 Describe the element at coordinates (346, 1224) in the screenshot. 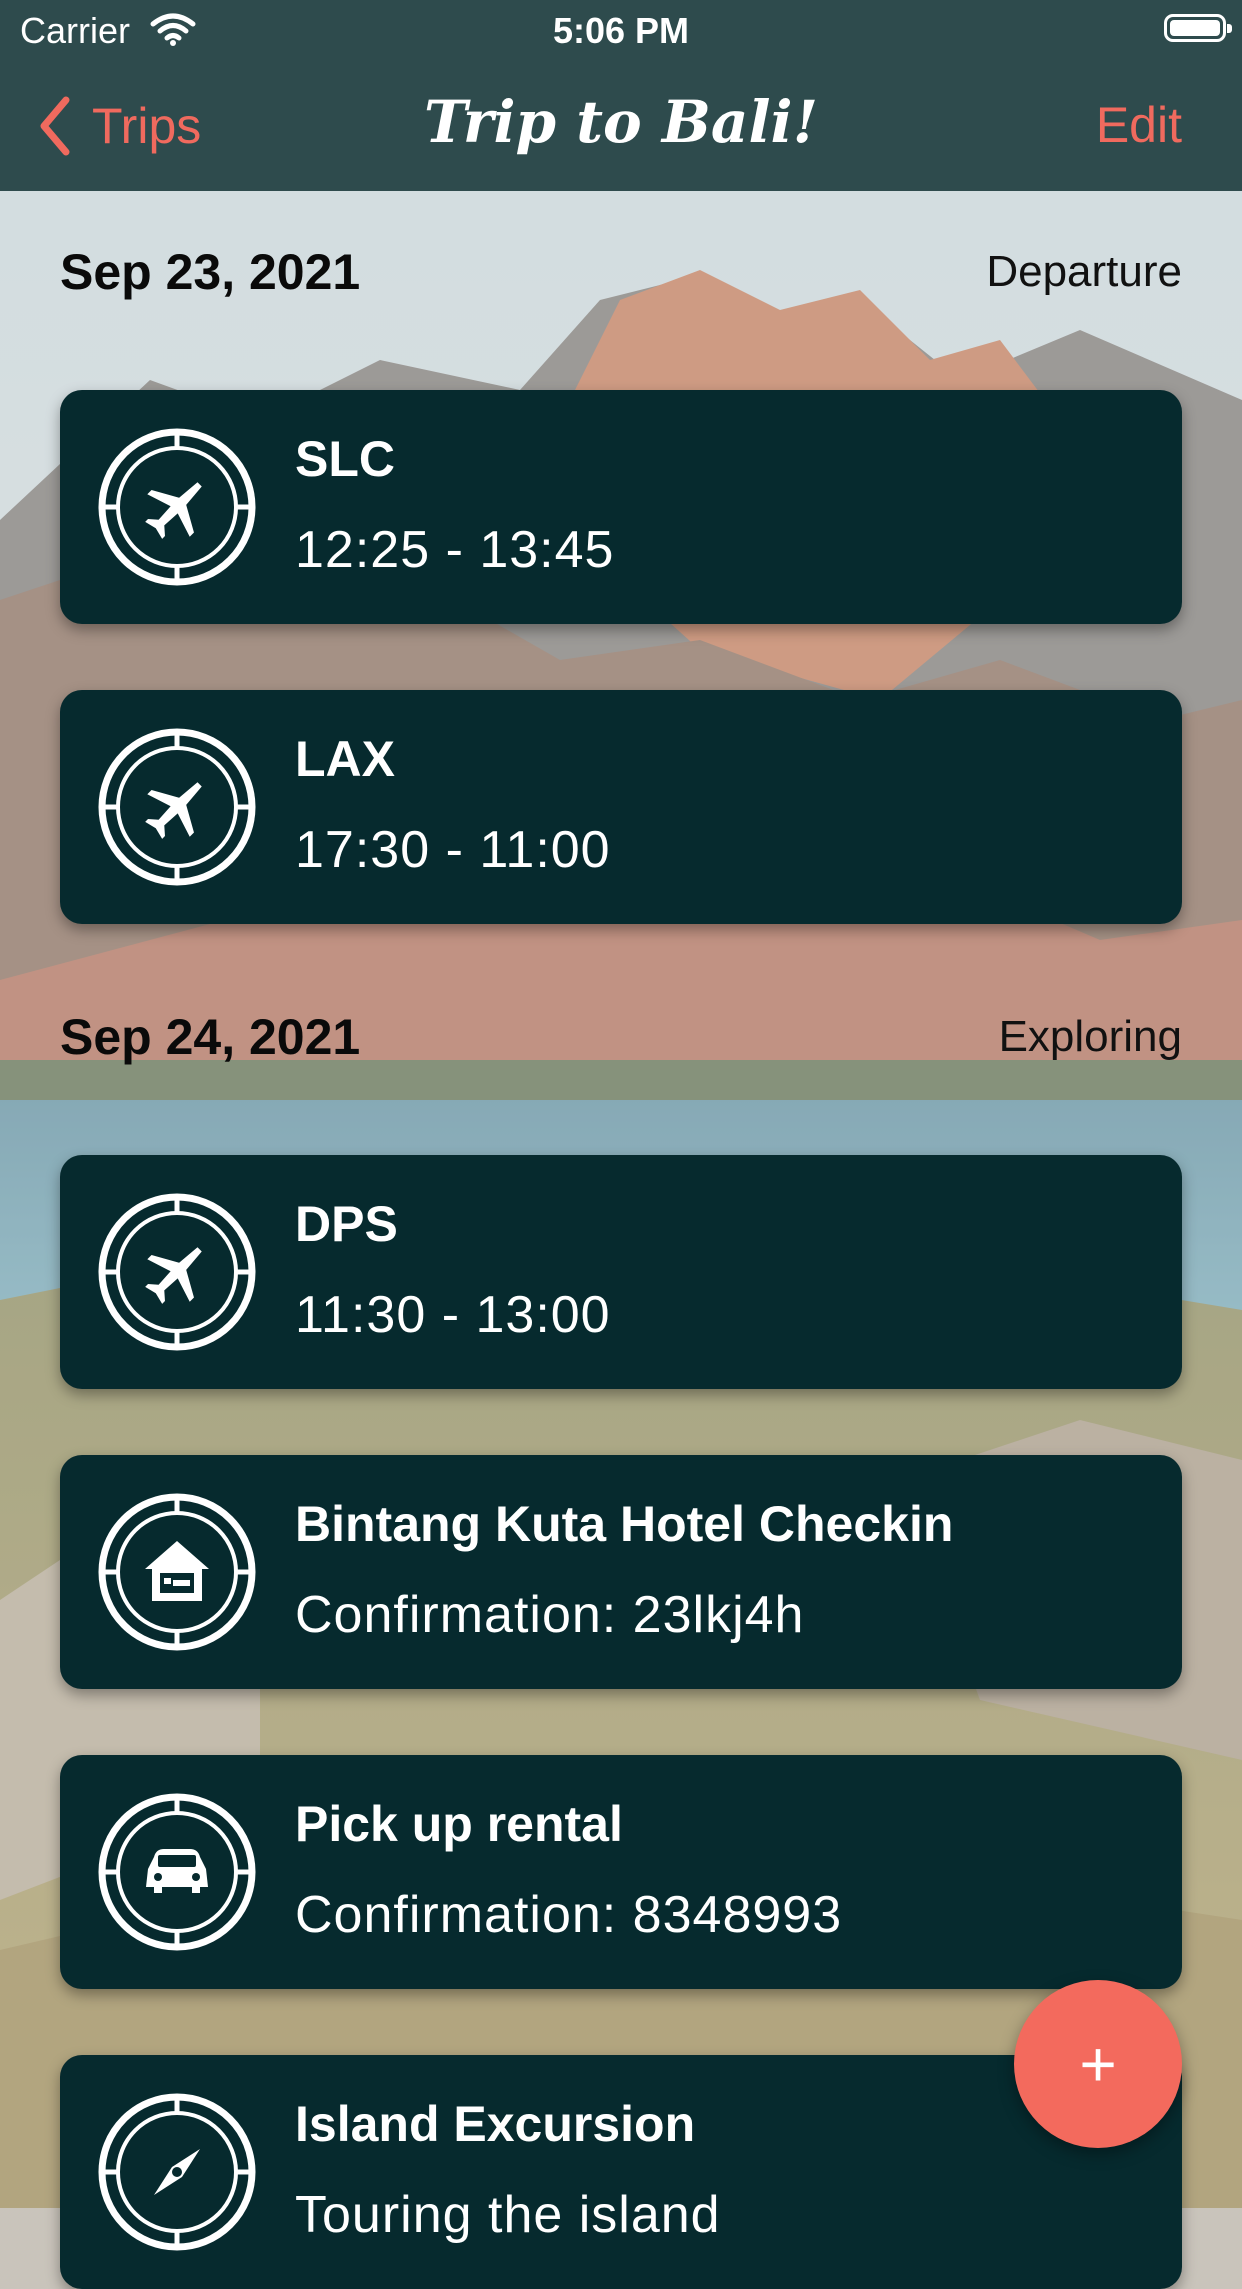

I see `card-title: DPS` at that location.